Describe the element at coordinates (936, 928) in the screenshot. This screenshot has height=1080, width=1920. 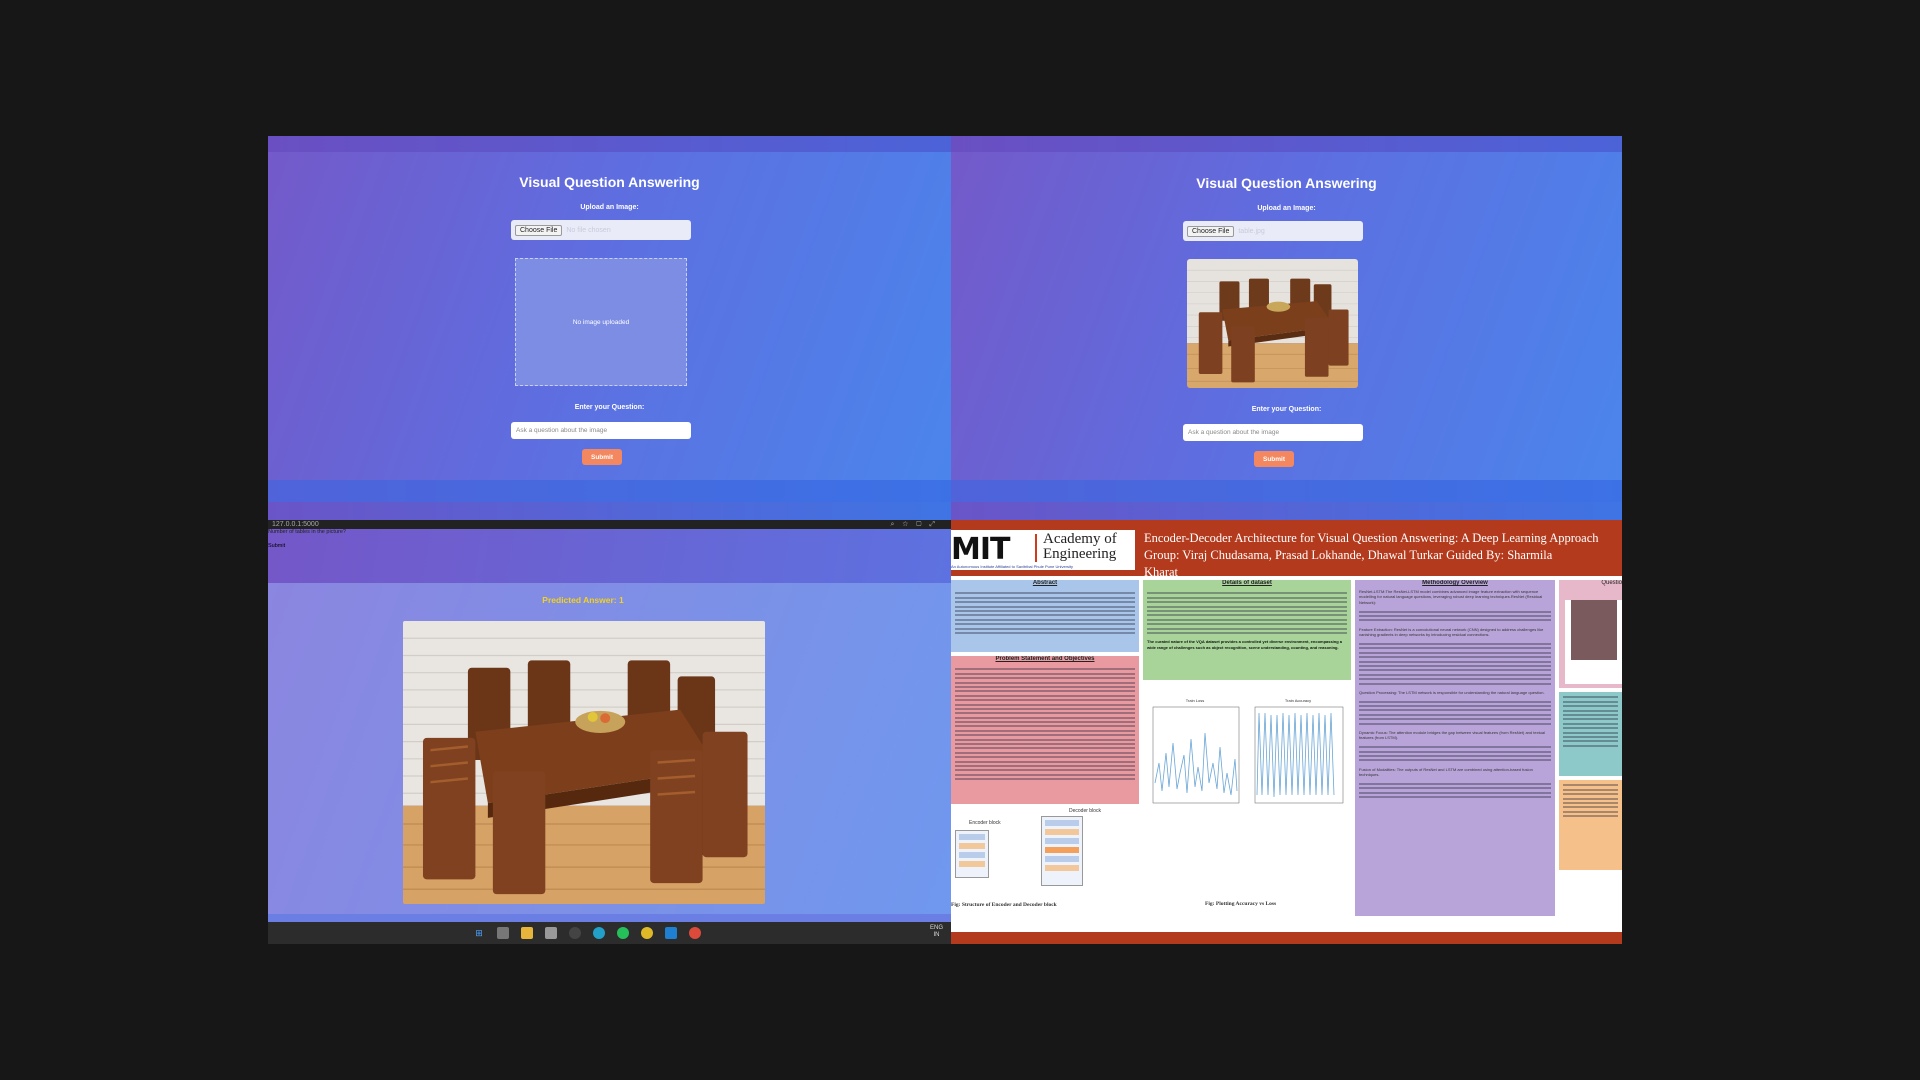
I see `language-indicator: ENG` at that location.